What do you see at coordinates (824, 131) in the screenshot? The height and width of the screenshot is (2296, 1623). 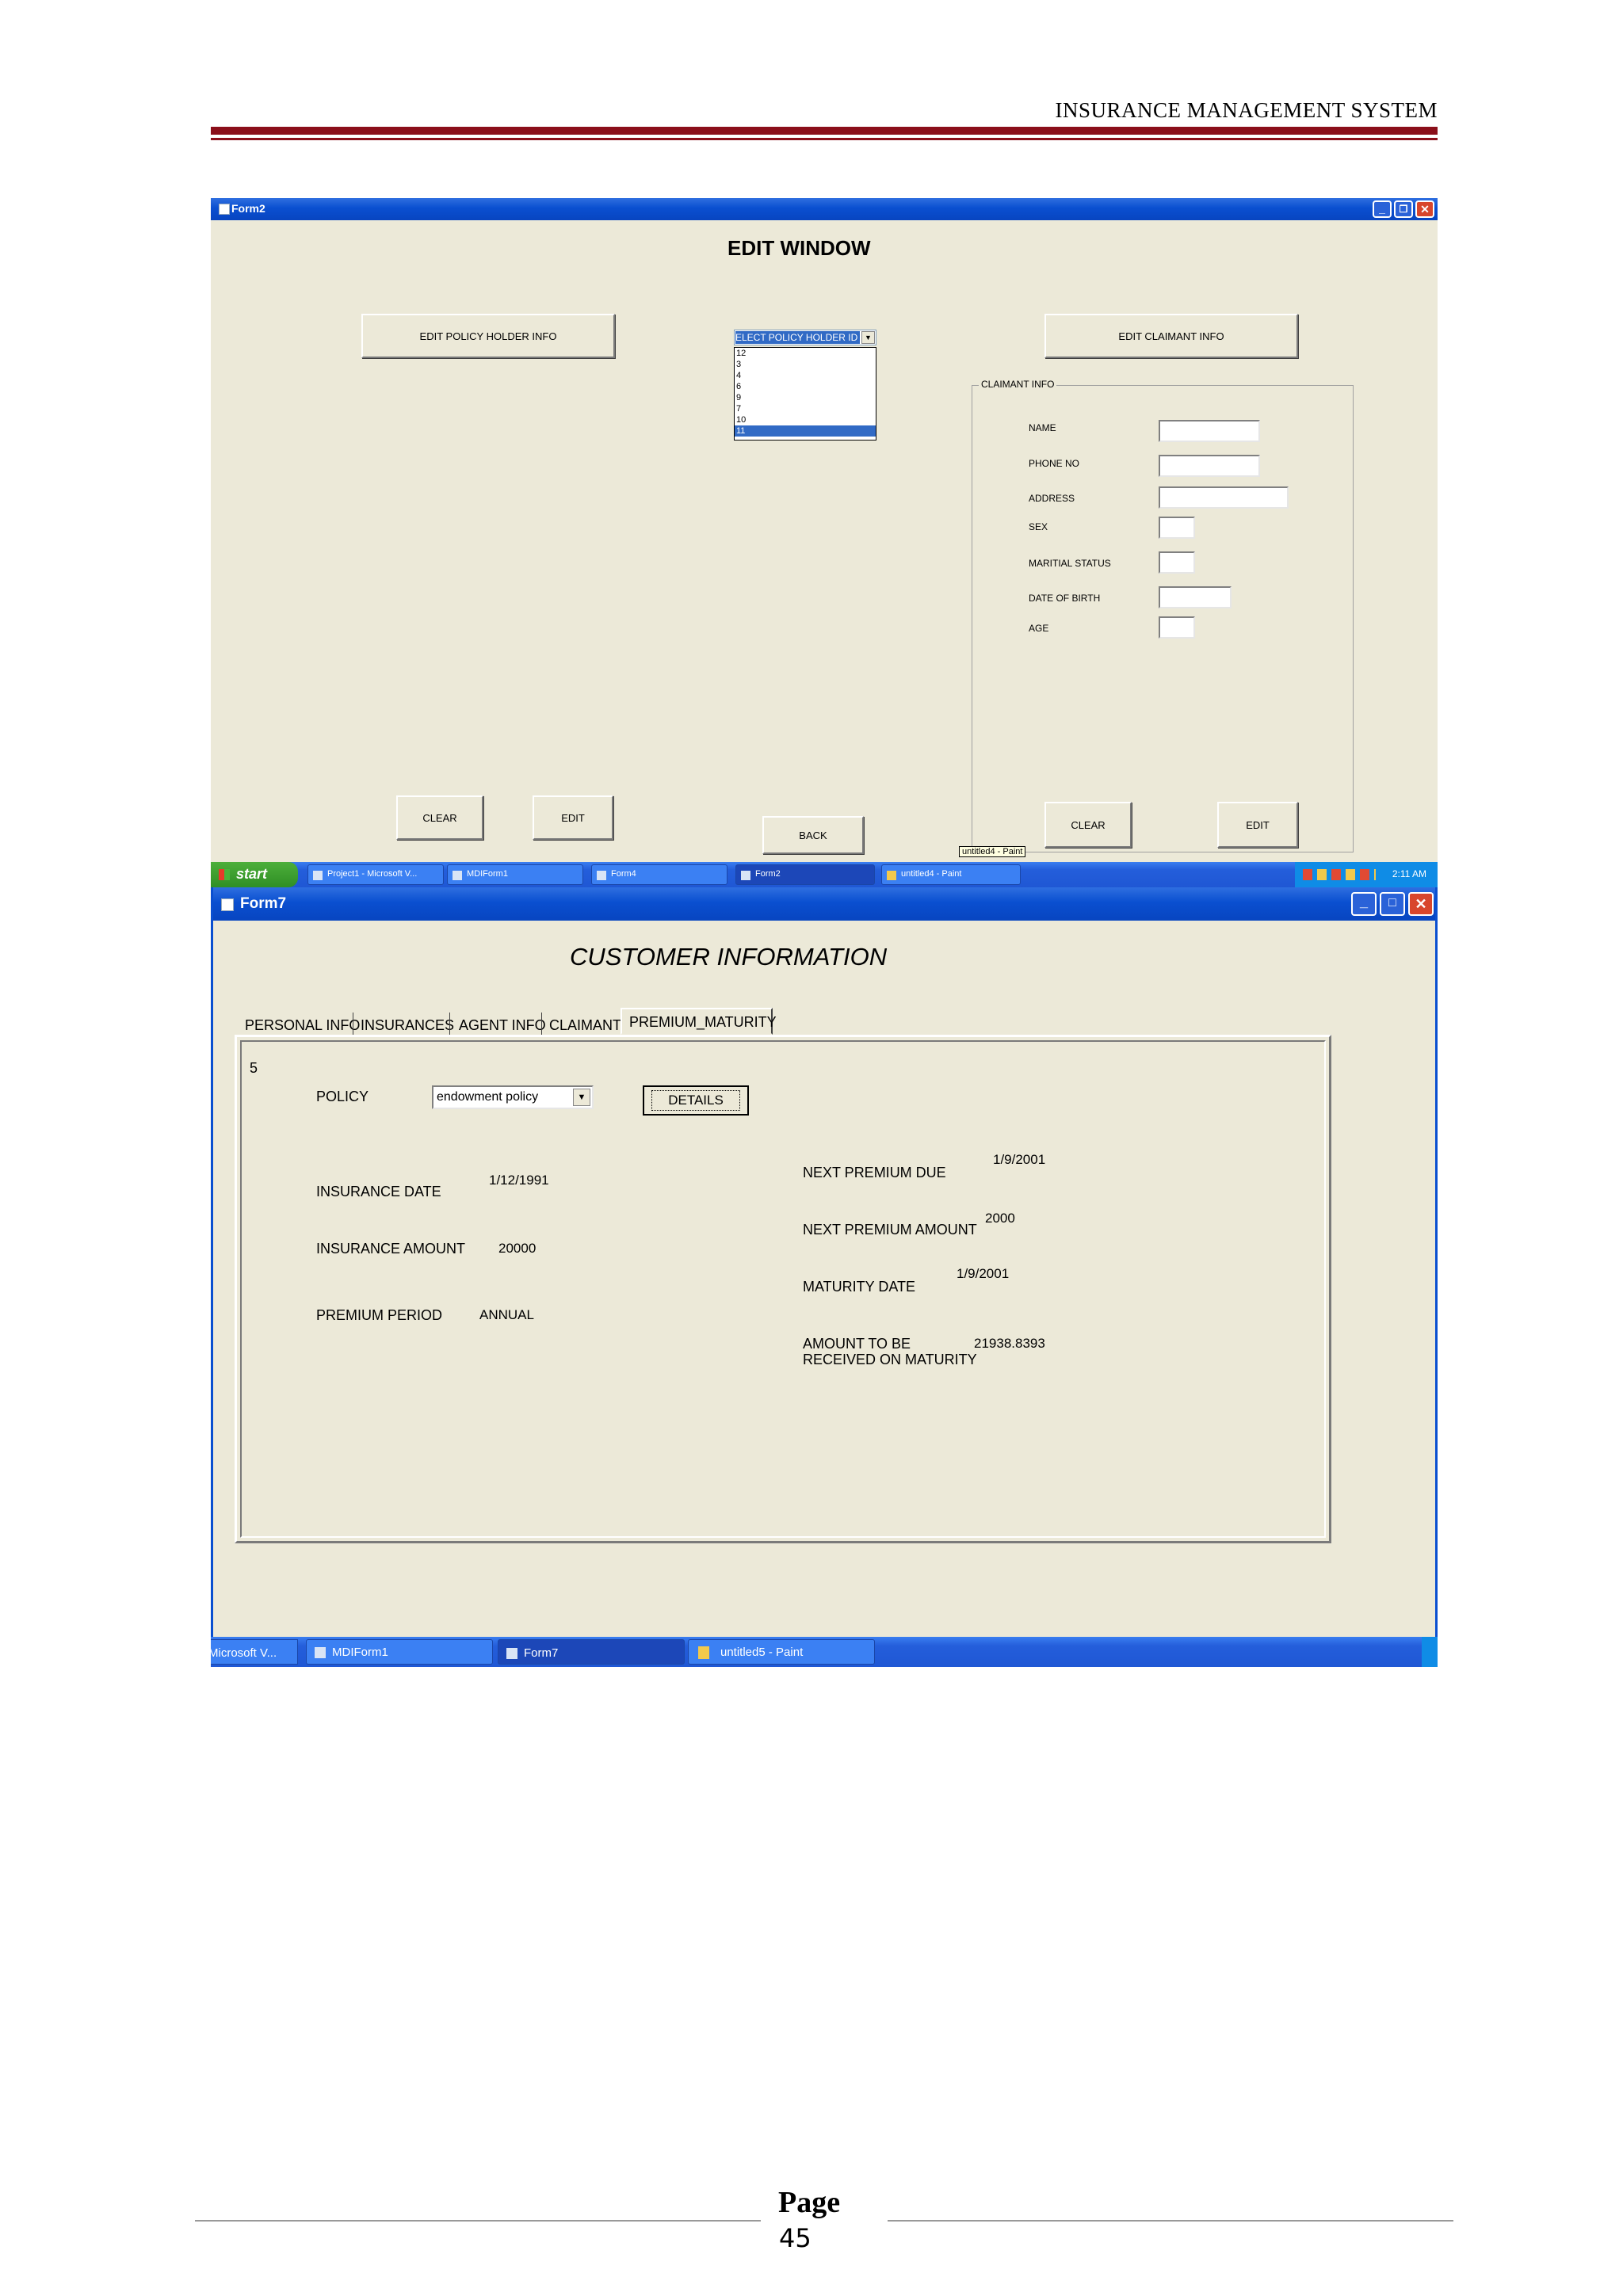 I see `header-rule` at bounding box center [824, 131].